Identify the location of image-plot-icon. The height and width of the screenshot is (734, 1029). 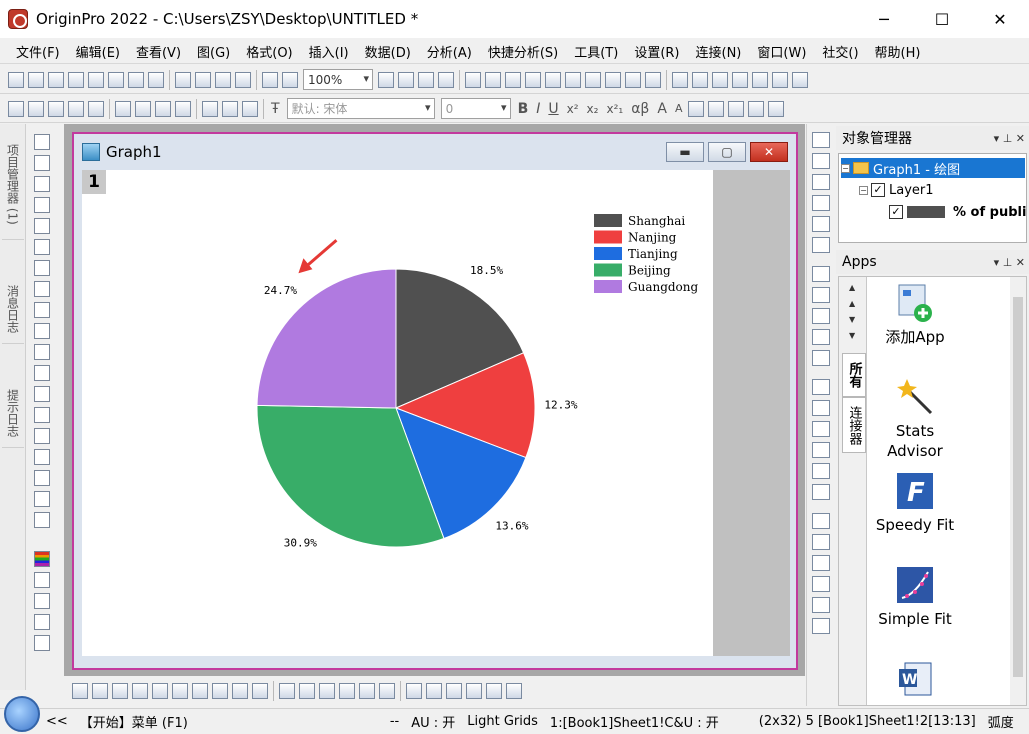
(387, 691).